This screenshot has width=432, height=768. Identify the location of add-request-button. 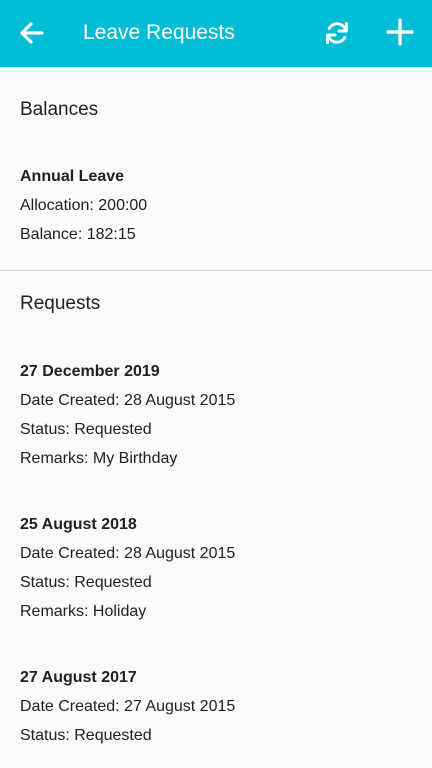
(400, 32).